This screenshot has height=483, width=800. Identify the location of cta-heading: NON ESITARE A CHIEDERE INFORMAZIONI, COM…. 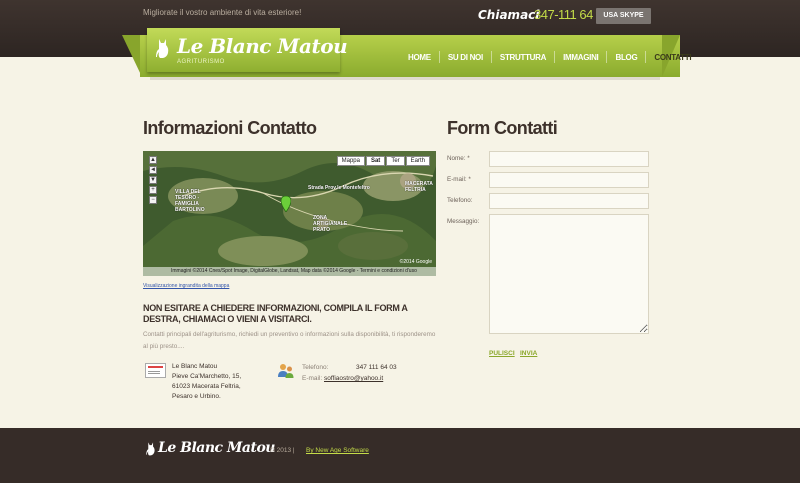
(275, 313).